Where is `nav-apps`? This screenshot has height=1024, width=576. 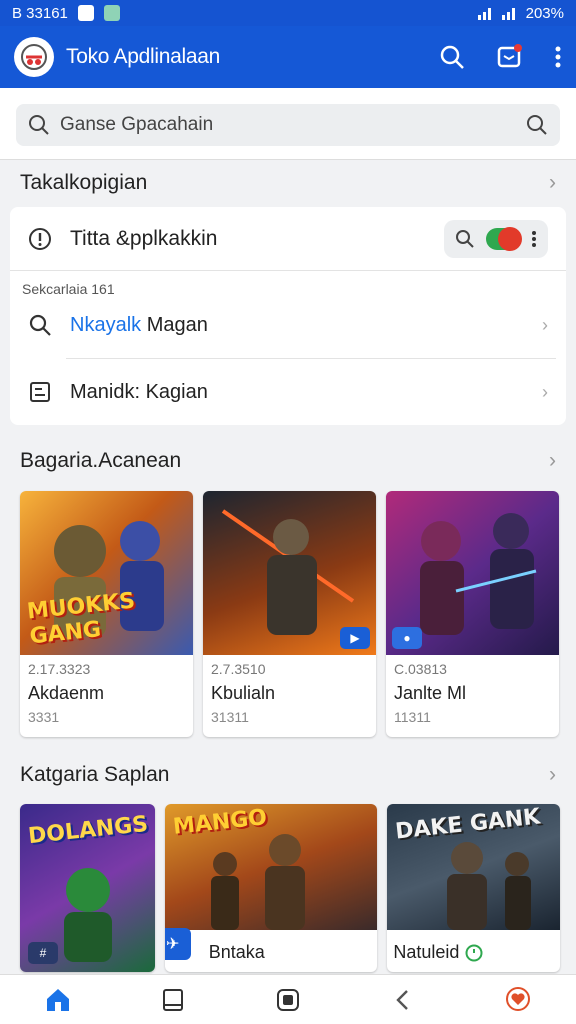
nav-apps is located at coordinates (288, 999).